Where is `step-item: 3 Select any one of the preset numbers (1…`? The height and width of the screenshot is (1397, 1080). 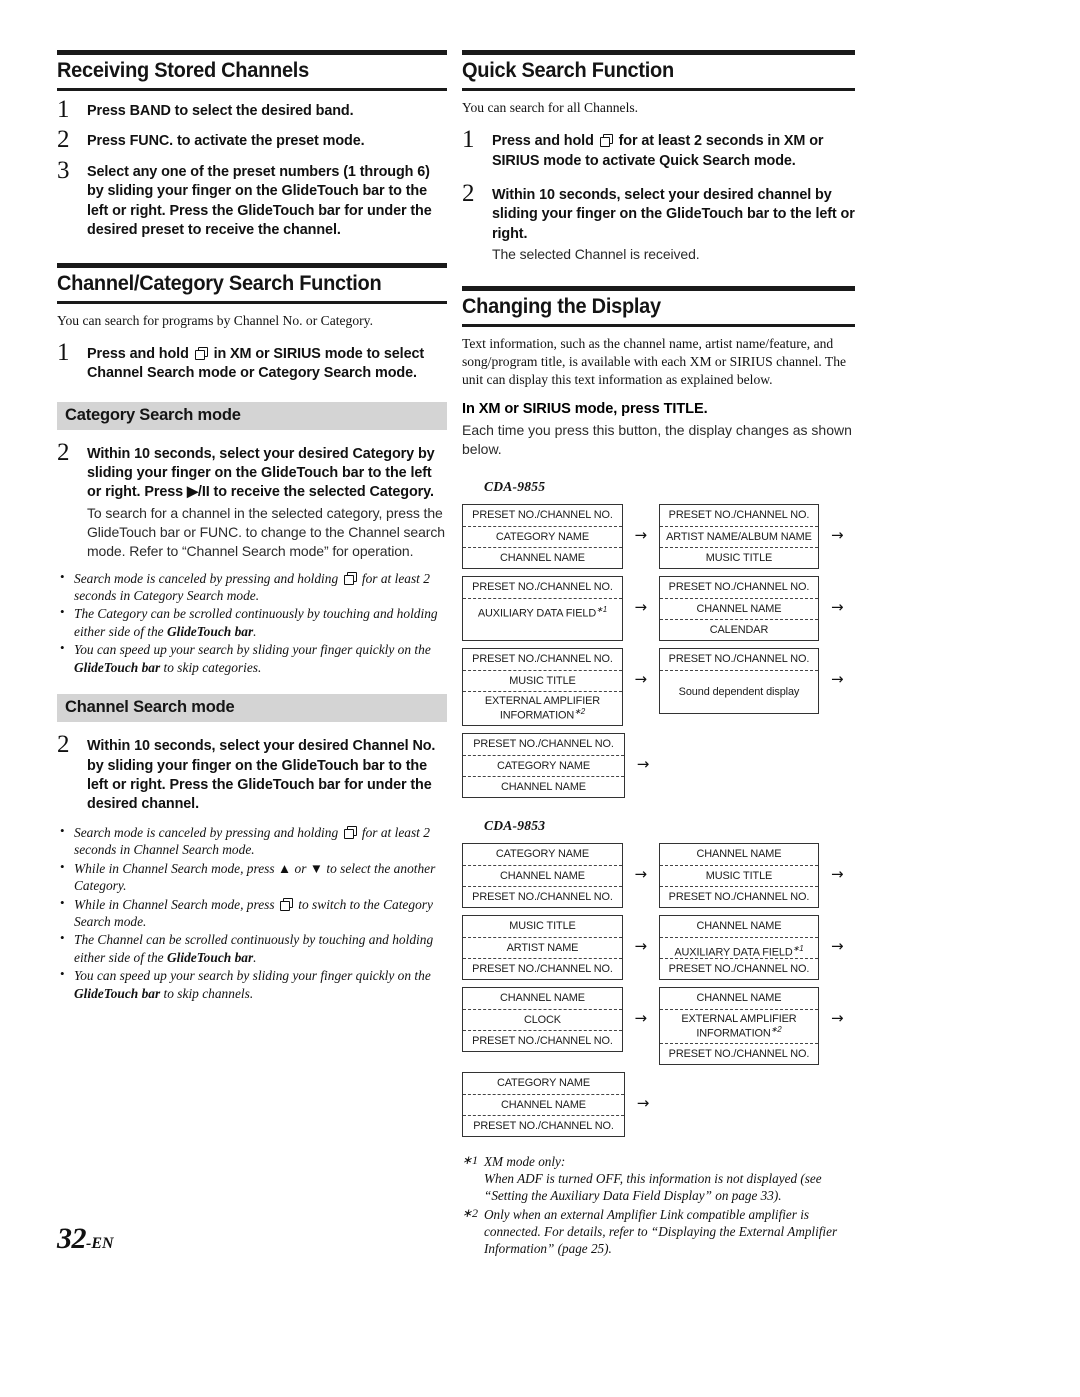
step-item: 3 Select any one of the preset numbers (1… is located at coordinates (252, 199).